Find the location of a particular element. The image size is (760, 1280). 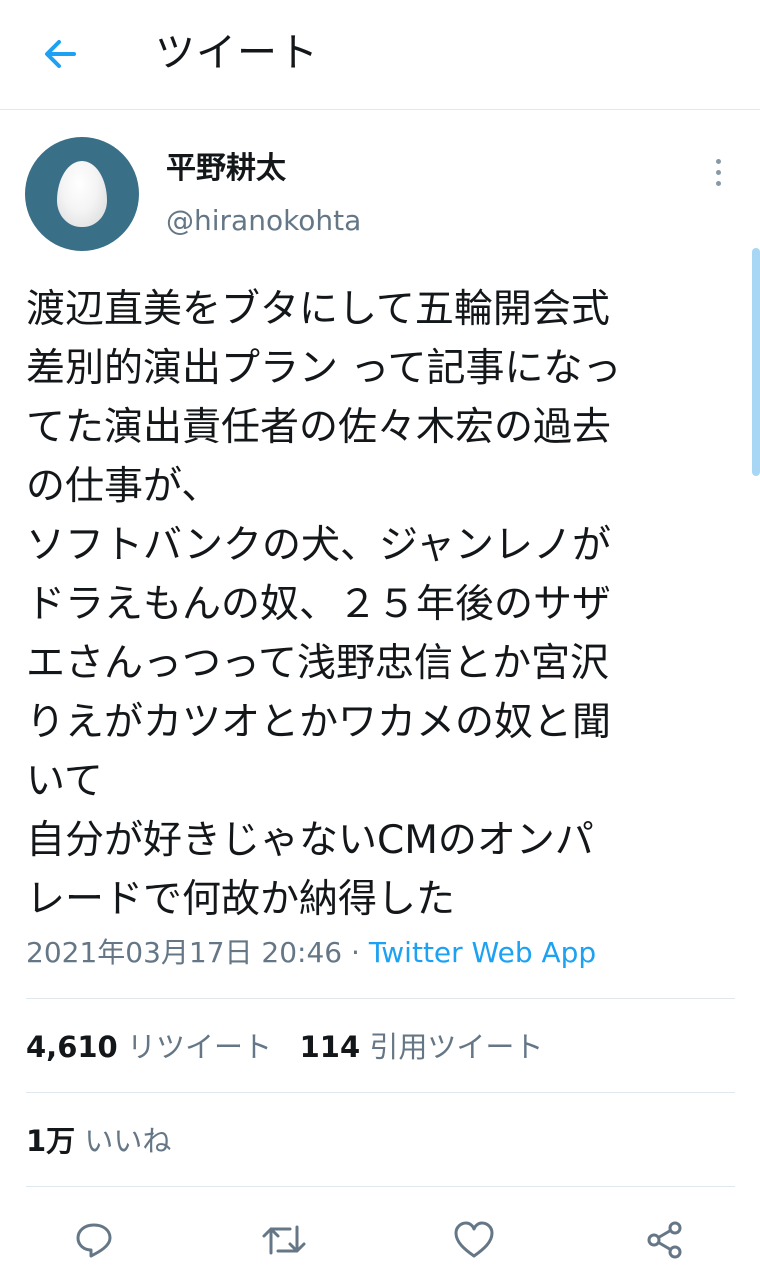

top-bar: ツイート is located at coordinates (380, 55).